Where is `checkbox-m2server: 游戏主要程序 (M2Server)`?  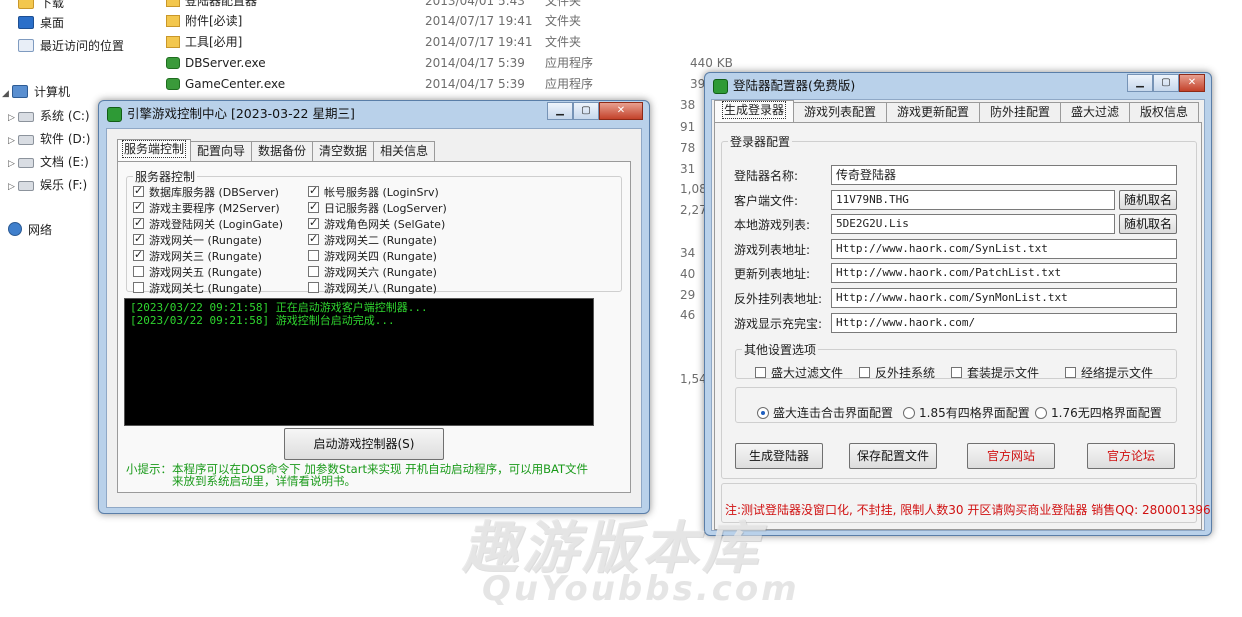 checkbox-m2server: 游戏主要程序 (M2Server) is located at coordinates (206, 208).